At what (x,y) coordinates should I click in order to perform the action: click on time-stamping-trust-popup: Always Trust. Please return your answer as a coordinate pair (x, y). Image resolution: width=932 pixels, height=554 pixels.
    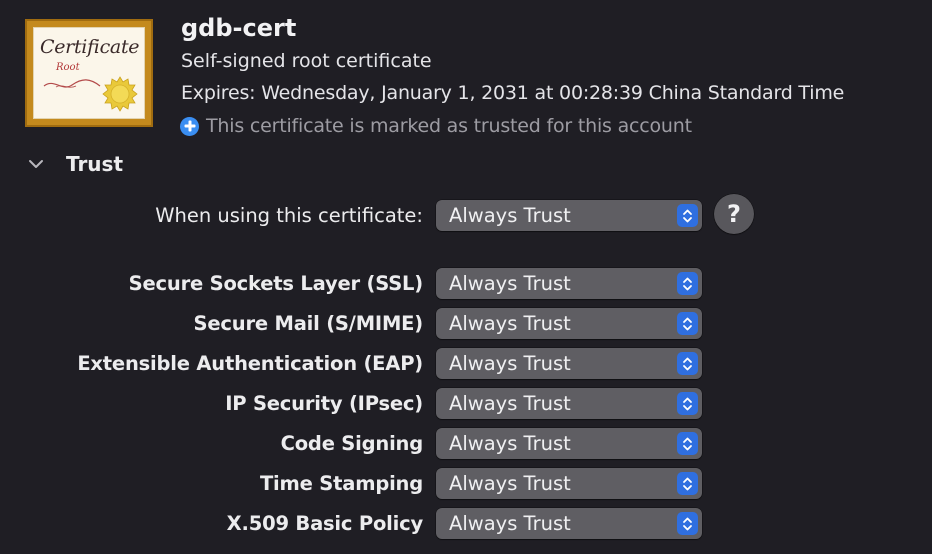
    Looking at the image, I should click on (569, 483).